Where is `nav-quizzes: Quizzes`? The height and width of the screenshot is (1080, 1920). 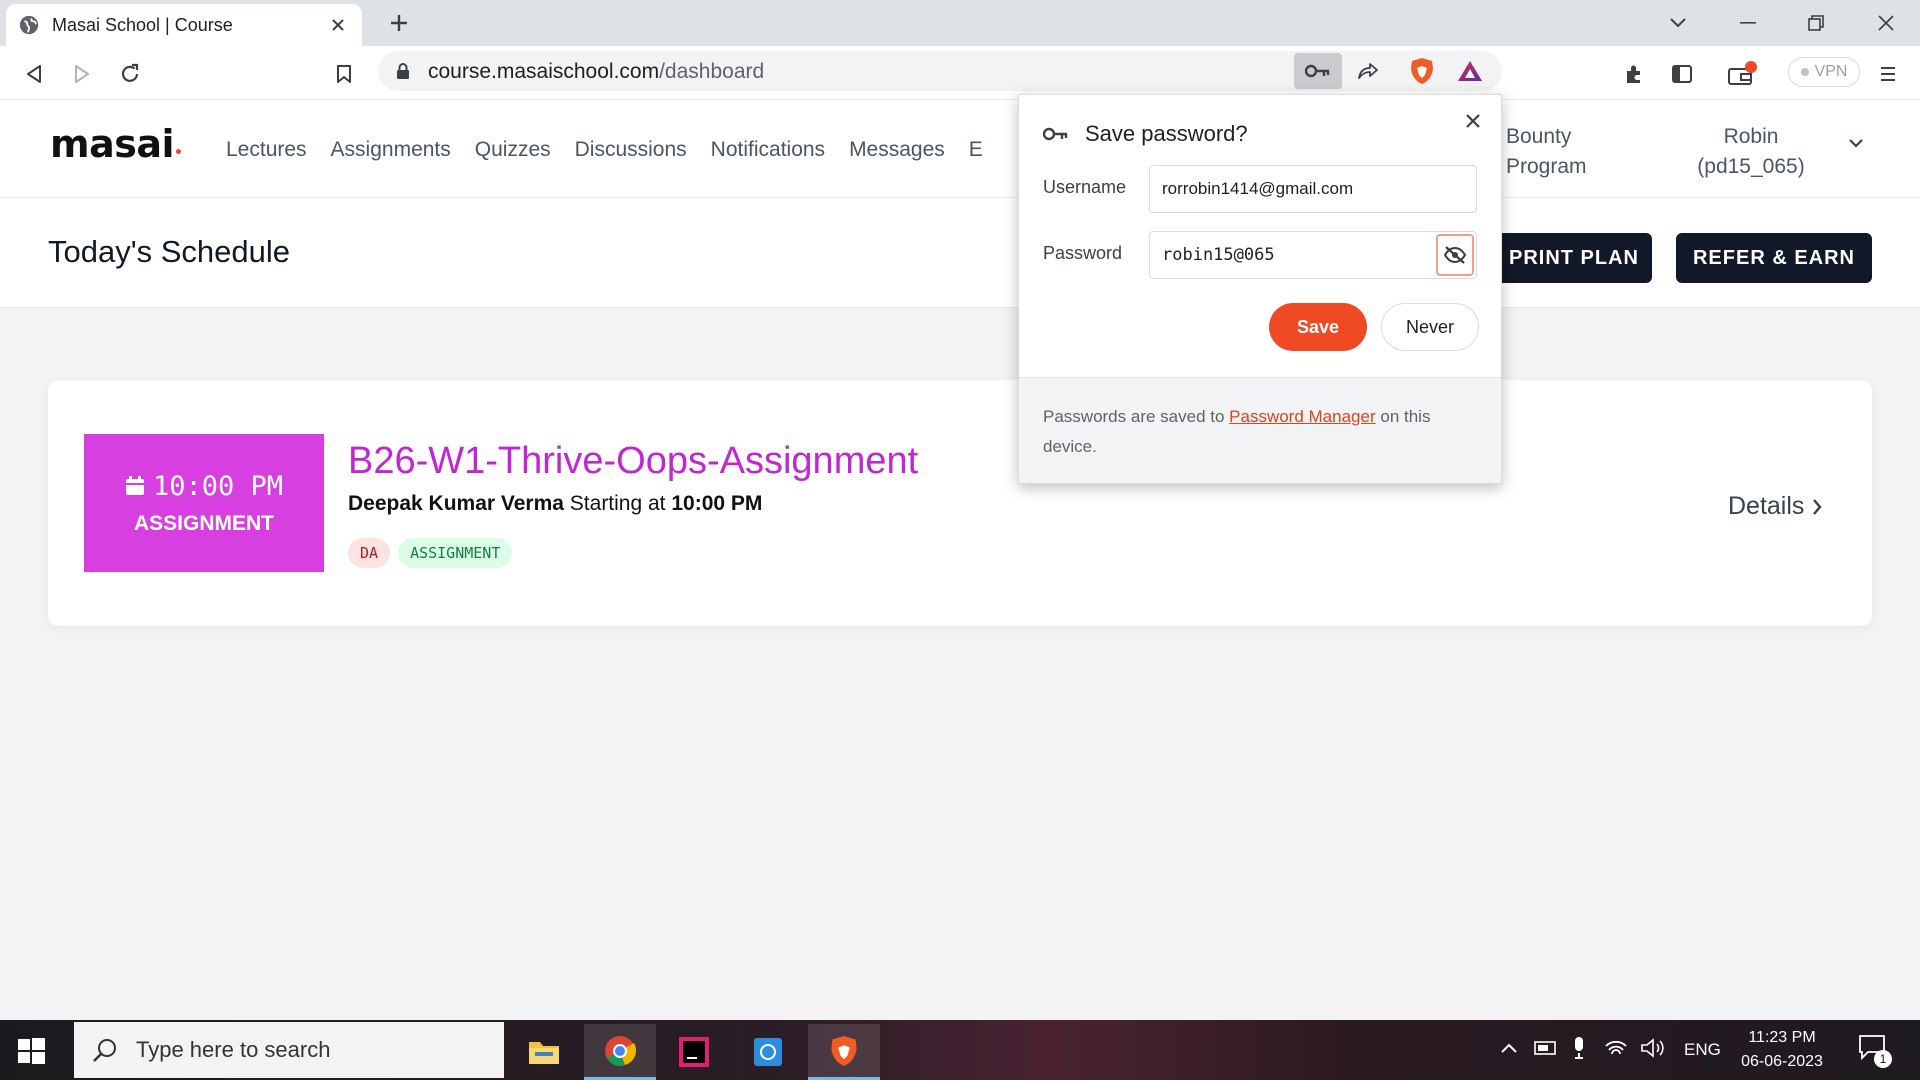
nav-quizzes: Quizzes is located at coordinates (513, 150).